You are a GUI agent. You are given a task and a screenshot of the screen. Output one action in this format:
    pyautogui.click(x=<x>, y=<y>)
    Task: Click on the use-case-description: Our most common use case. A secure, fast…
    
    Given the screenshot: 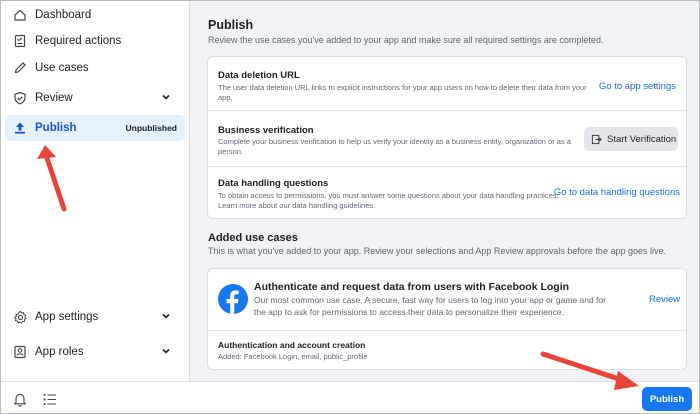 What is the action you would take?
    pyautogui.click(x=430, y=306)
    